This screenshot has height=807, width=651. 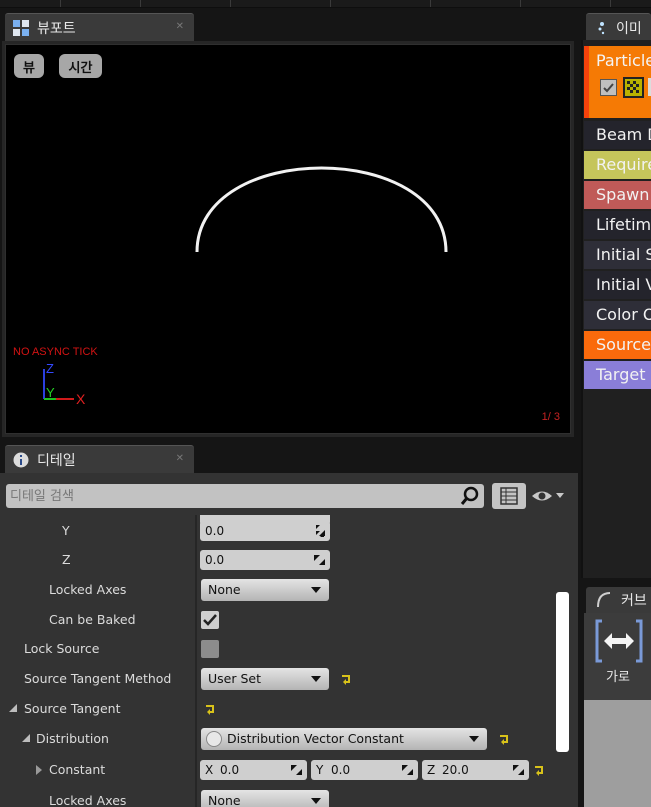 I want to click on details-info-icon, so click(x=21, y=460).